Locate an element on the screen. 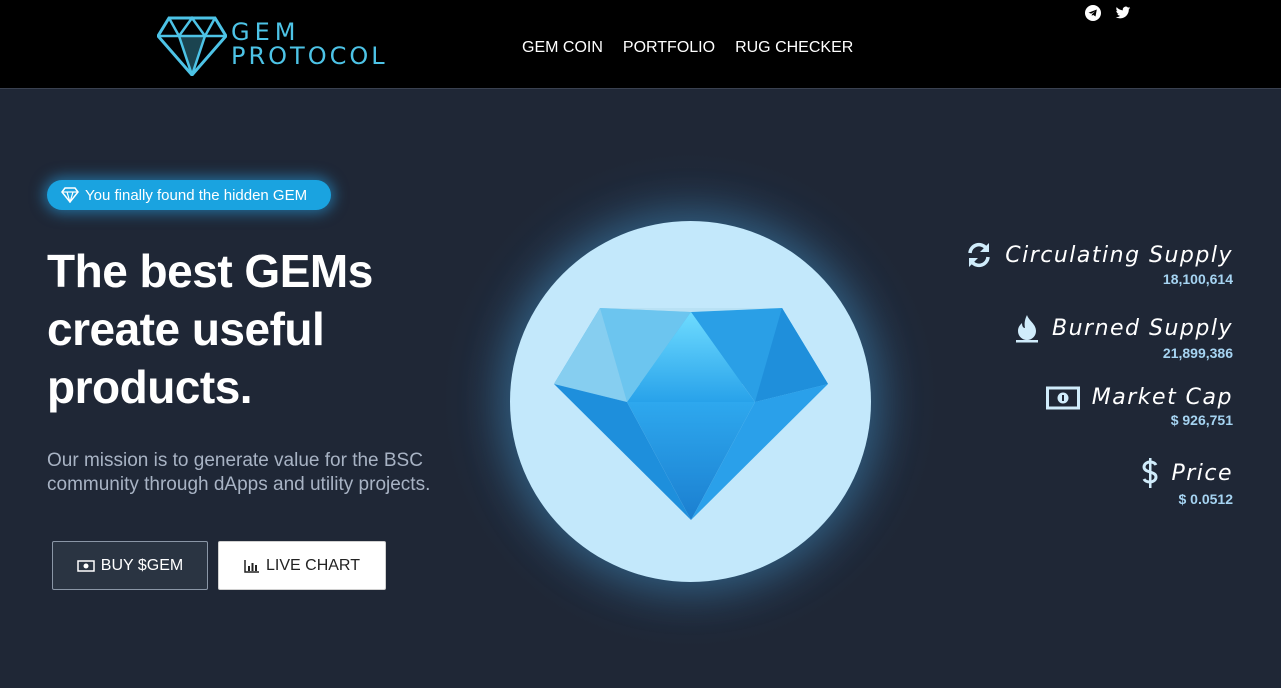 The height and width of the screenshot is (688, 1281). brand-logo: GEM PROTOCOL is located at coordinates (273, 47).